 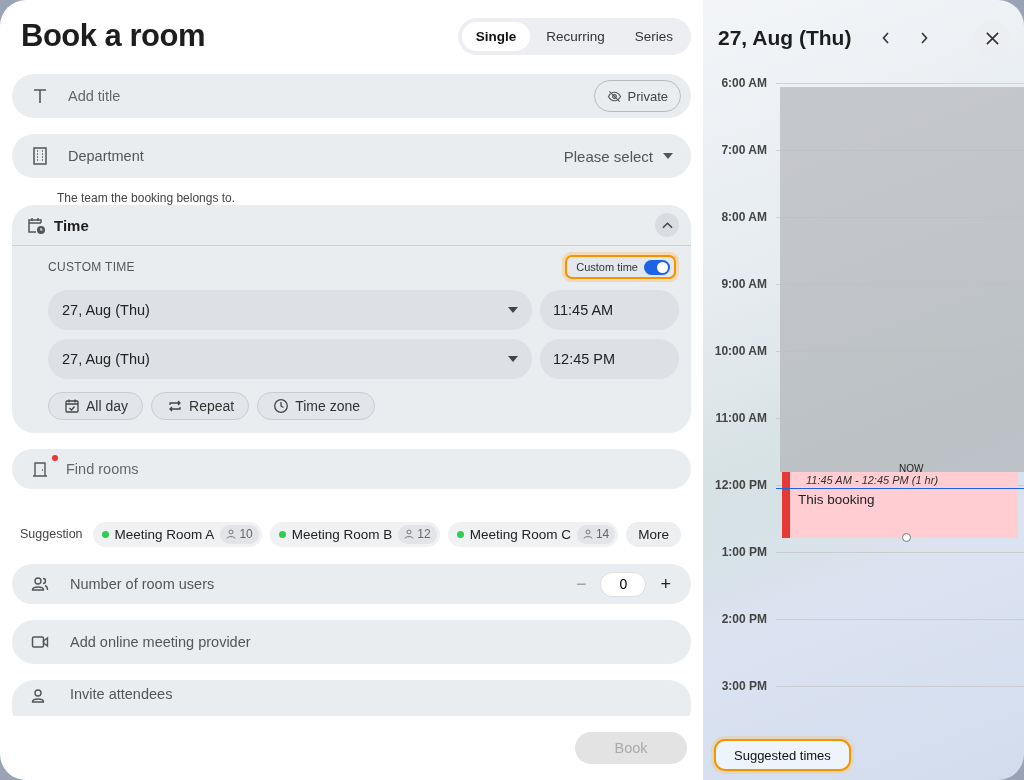 I want to click on custom-time-heading: CUSTOM TIME, so click(x=91, y=267).